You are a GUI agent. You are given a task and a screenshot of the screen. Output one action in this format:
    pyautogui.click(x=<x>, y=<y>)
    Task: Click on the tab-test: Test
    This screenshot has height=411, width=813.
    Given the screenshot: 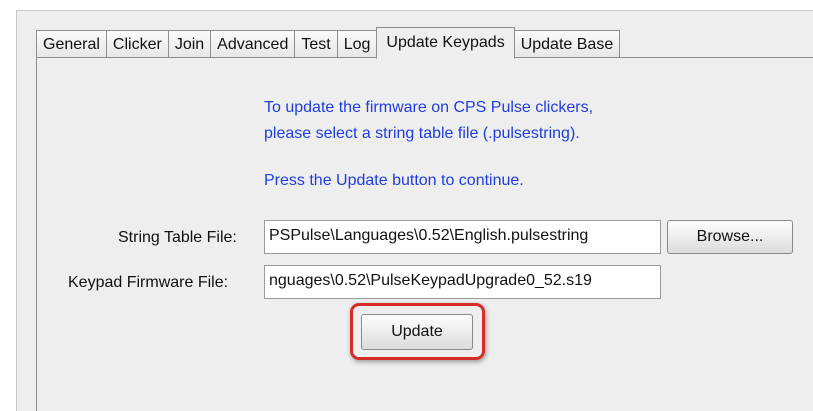 What is the action you would take?
    pyautogui.click(x=316, y=44)
    